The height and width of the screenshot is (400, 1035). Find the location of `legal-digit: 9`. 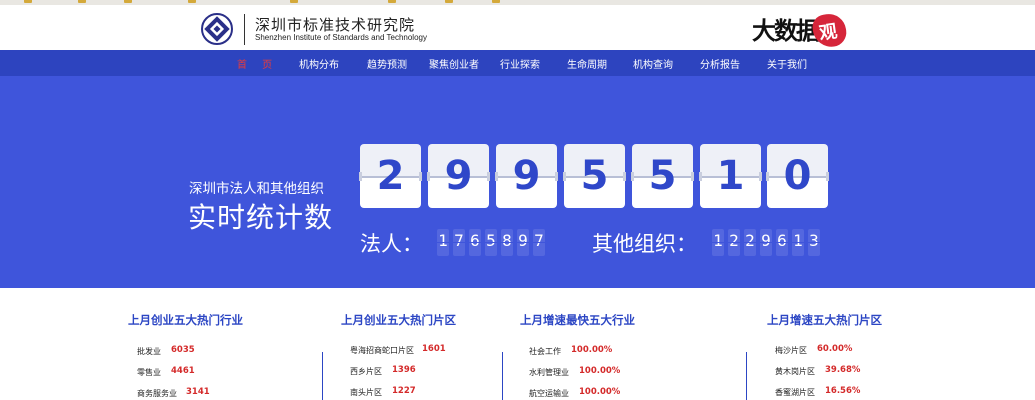

legal-digit: 9 is located at coordinates (523, 242).